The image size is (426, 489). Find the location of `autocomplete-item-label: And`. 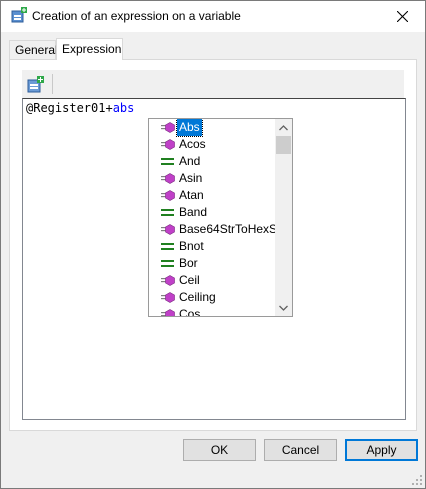

autocomplete-item-label: And is located at coordinates (190, 161).